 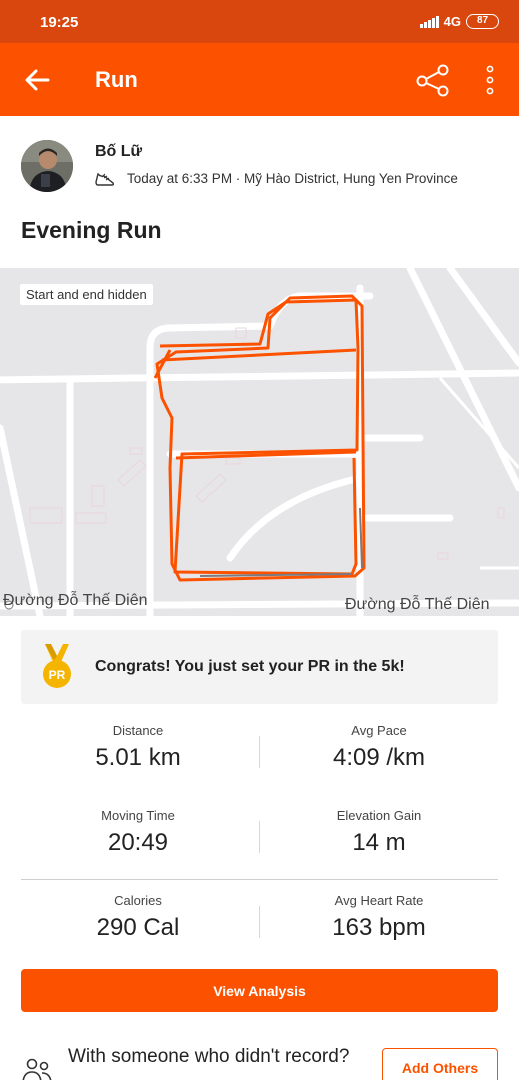 I want to click on stat-value: 4:09 /km, so click(x=379, y=757).